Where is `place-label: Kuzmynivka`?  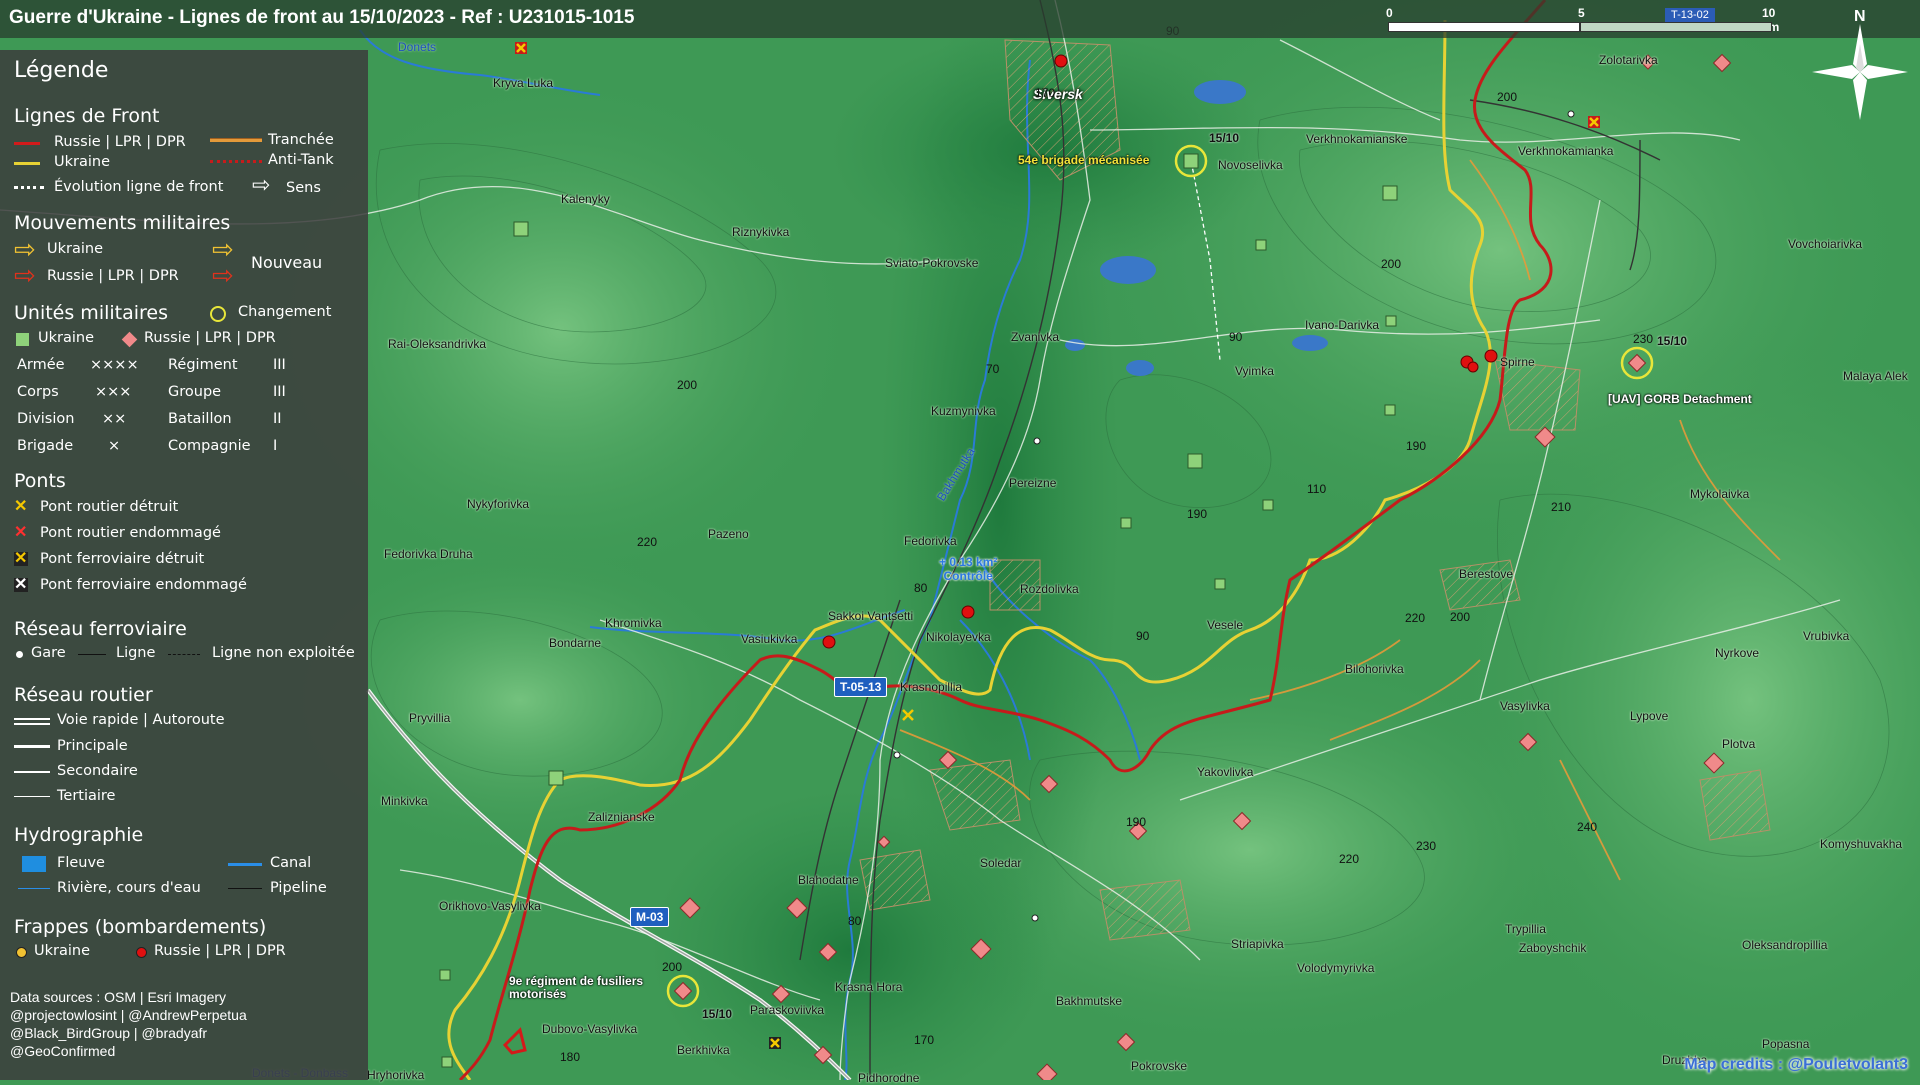 place-label: Kuzmynivka is located at coordinates (963, 411).